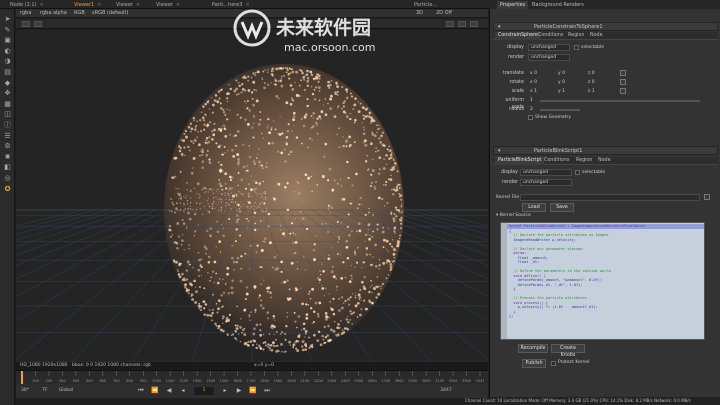 This screenshot has width=720, height=405. I want to click on tab-viewer1: Viewer1 ×, so click(87, 5).